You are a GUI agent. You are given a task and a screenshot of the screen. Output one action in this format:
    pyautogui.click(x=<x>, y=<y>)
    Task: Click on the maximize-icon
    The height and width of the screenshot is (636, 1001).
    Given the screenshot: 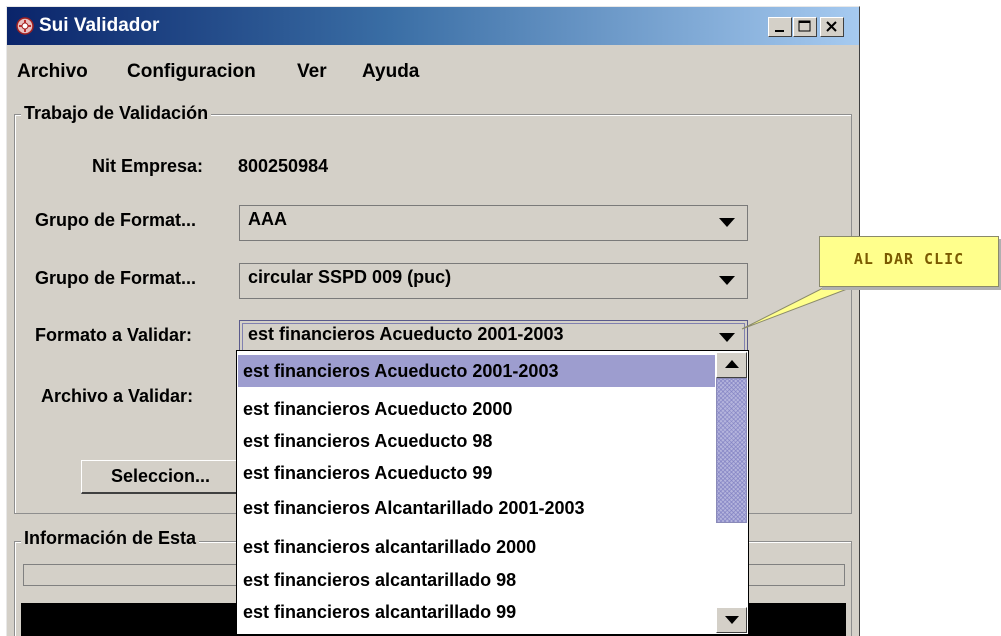 What is the action you would take?
    pyautogui.click(x=804, y=26)
    